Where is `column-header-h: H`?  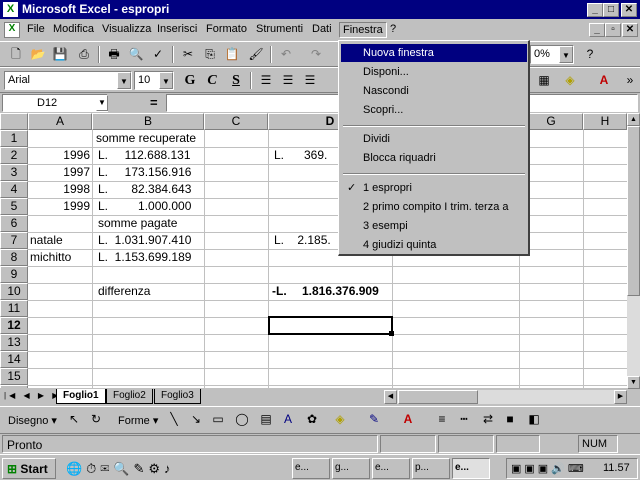
column-header-h: H is located at coordinates (605, 121).